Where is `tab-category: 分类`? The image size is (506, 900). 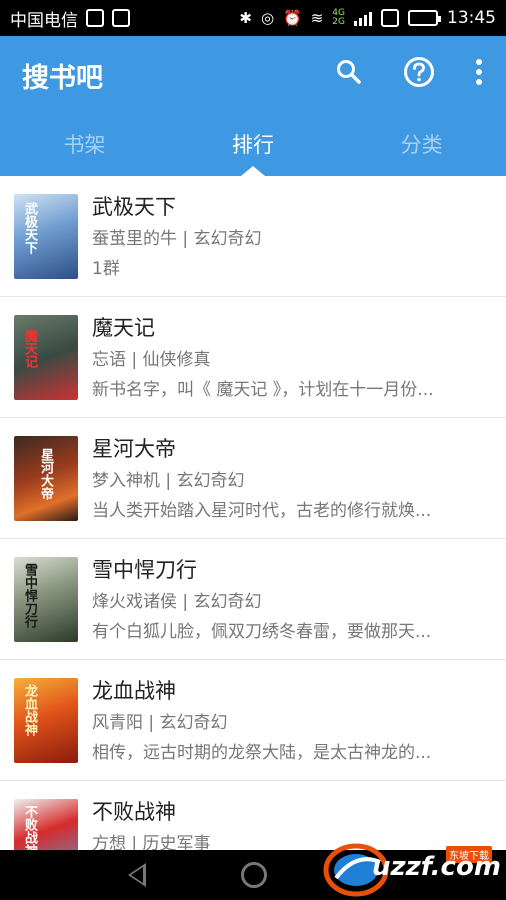 tab-category: 分类 is located at coordinates (421, 149).